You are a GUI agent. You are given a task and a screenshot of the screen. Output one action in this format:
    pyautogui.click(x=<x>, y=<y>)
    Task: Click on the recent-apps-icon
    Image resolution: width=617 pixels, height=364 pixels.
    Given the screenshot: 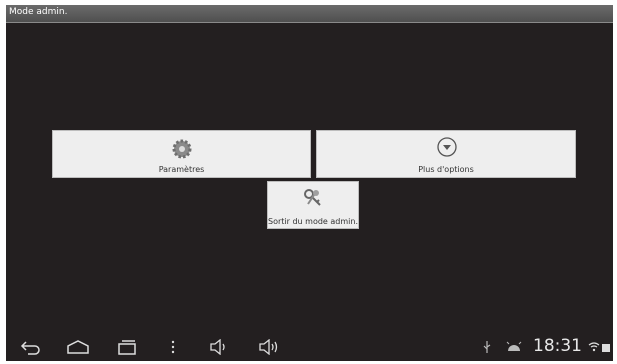 What is the action you would take?
    pyautogui.click(x=127, y=347)
    